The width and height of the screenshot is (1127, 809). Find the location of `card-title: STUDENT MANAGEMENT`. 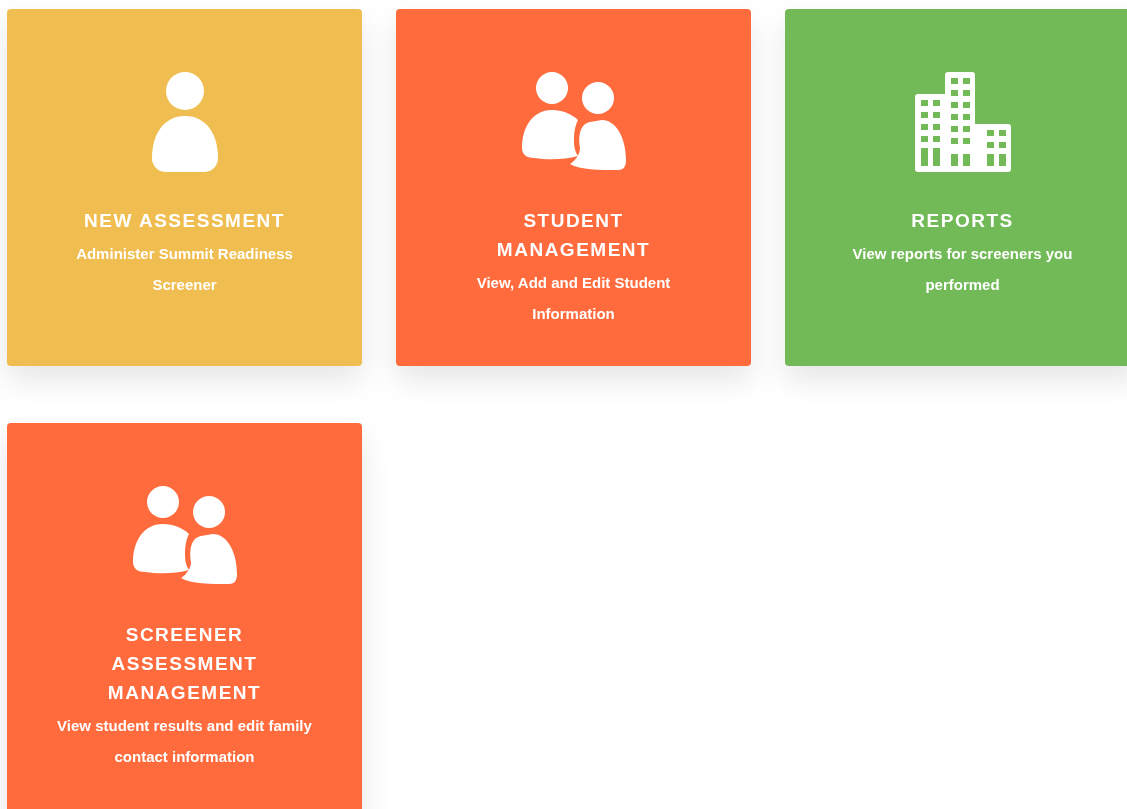

card-title: STUDENT MANAGEMENT is located at coordinates (573, 235).